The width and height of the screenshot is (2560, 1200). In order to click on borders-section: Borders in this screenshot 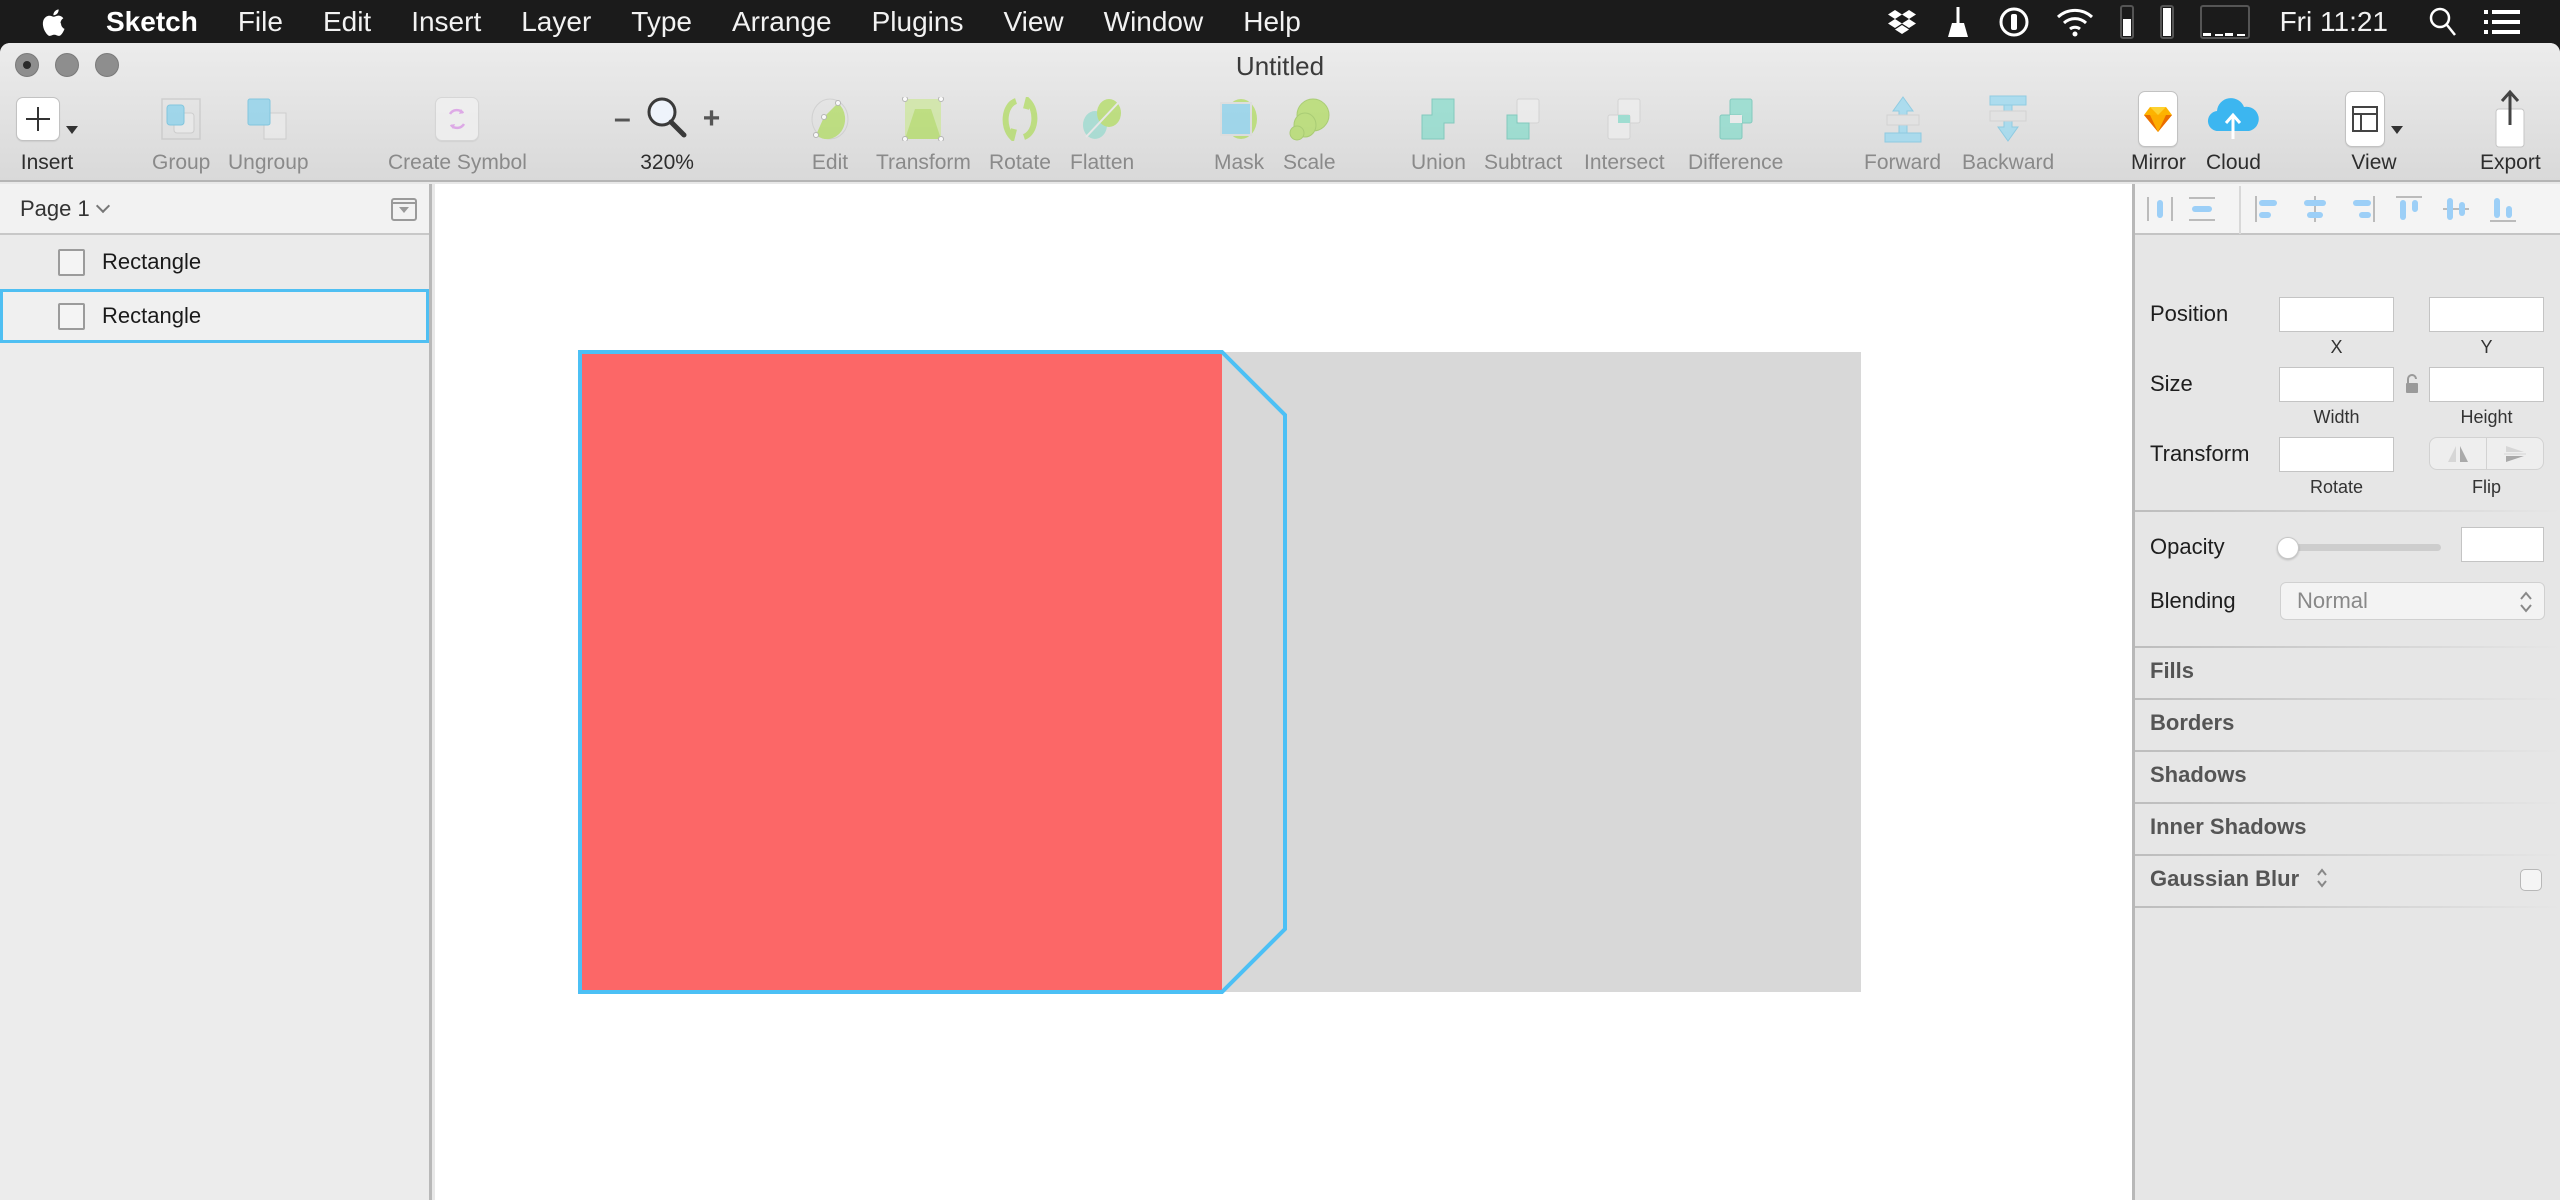, I will do `click(2192, 723)`.